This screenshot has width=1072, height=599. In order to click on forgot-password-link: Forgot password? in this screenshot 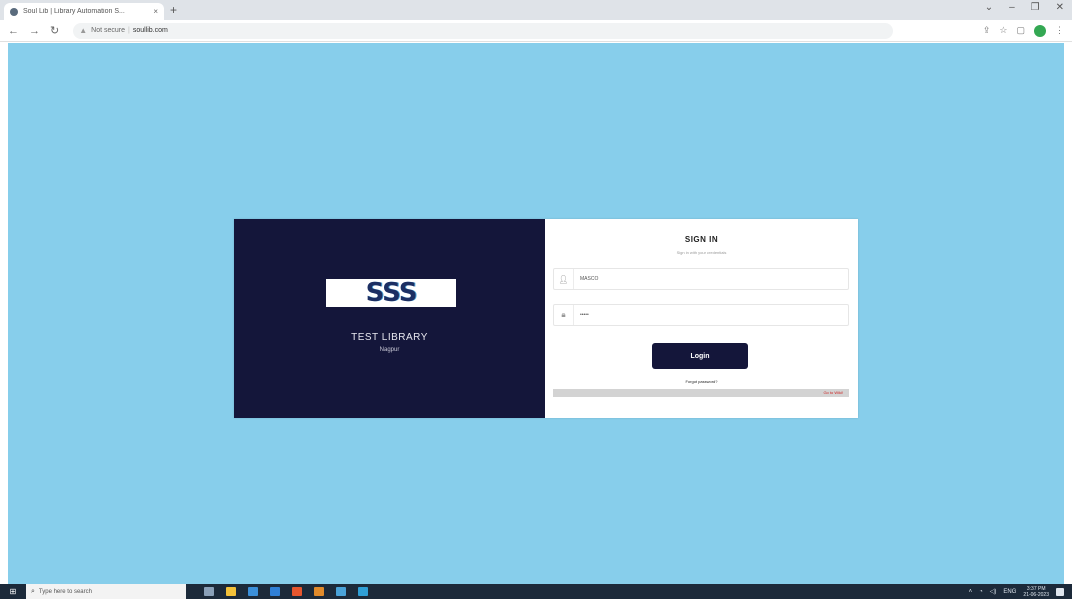, I will do `click(701, 381)`.